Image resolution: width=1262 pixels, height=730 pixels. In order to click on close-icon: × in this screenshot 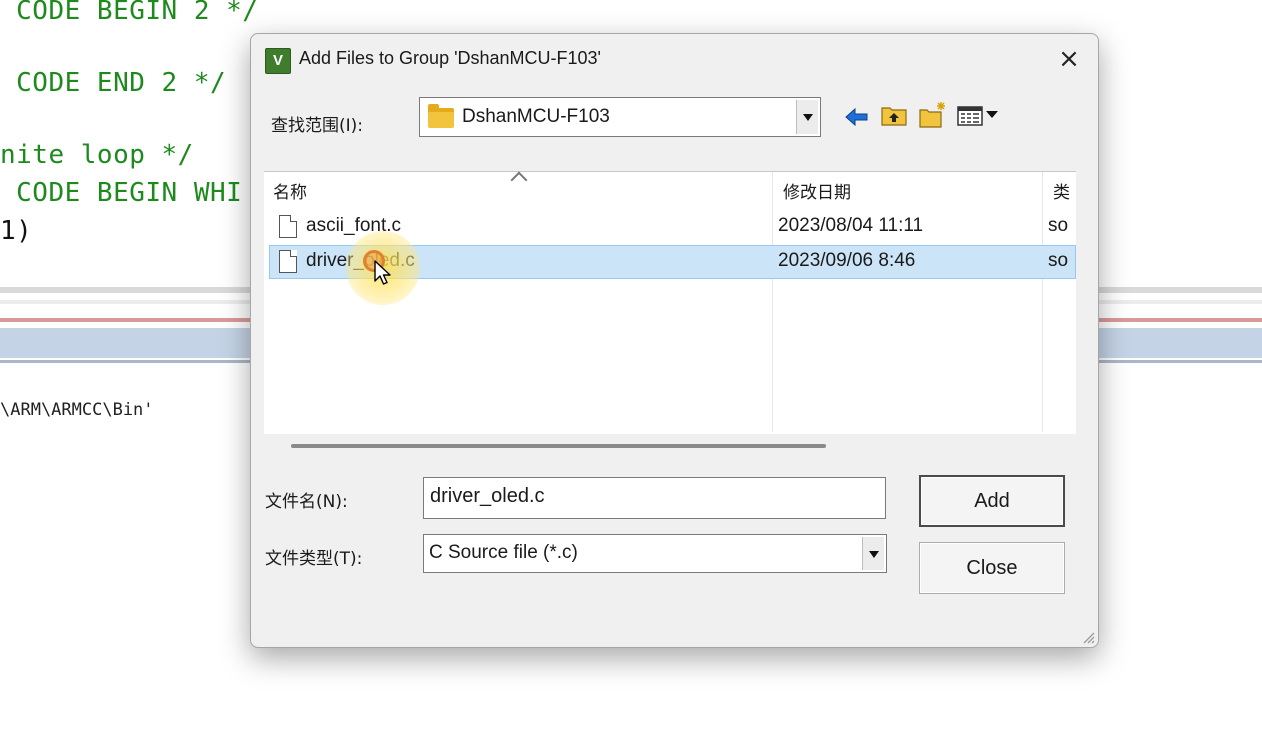, I will do `click(1069, 60)`.